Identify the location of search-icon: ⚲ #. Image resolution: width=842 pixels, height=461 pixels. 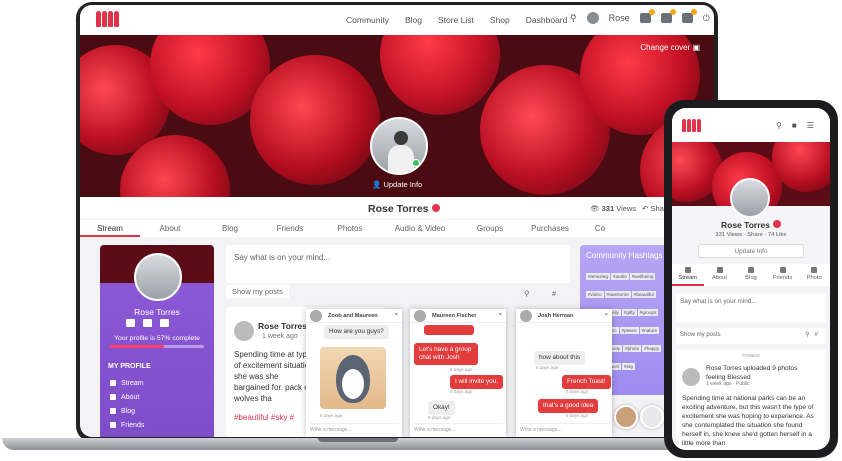
(811, 334).